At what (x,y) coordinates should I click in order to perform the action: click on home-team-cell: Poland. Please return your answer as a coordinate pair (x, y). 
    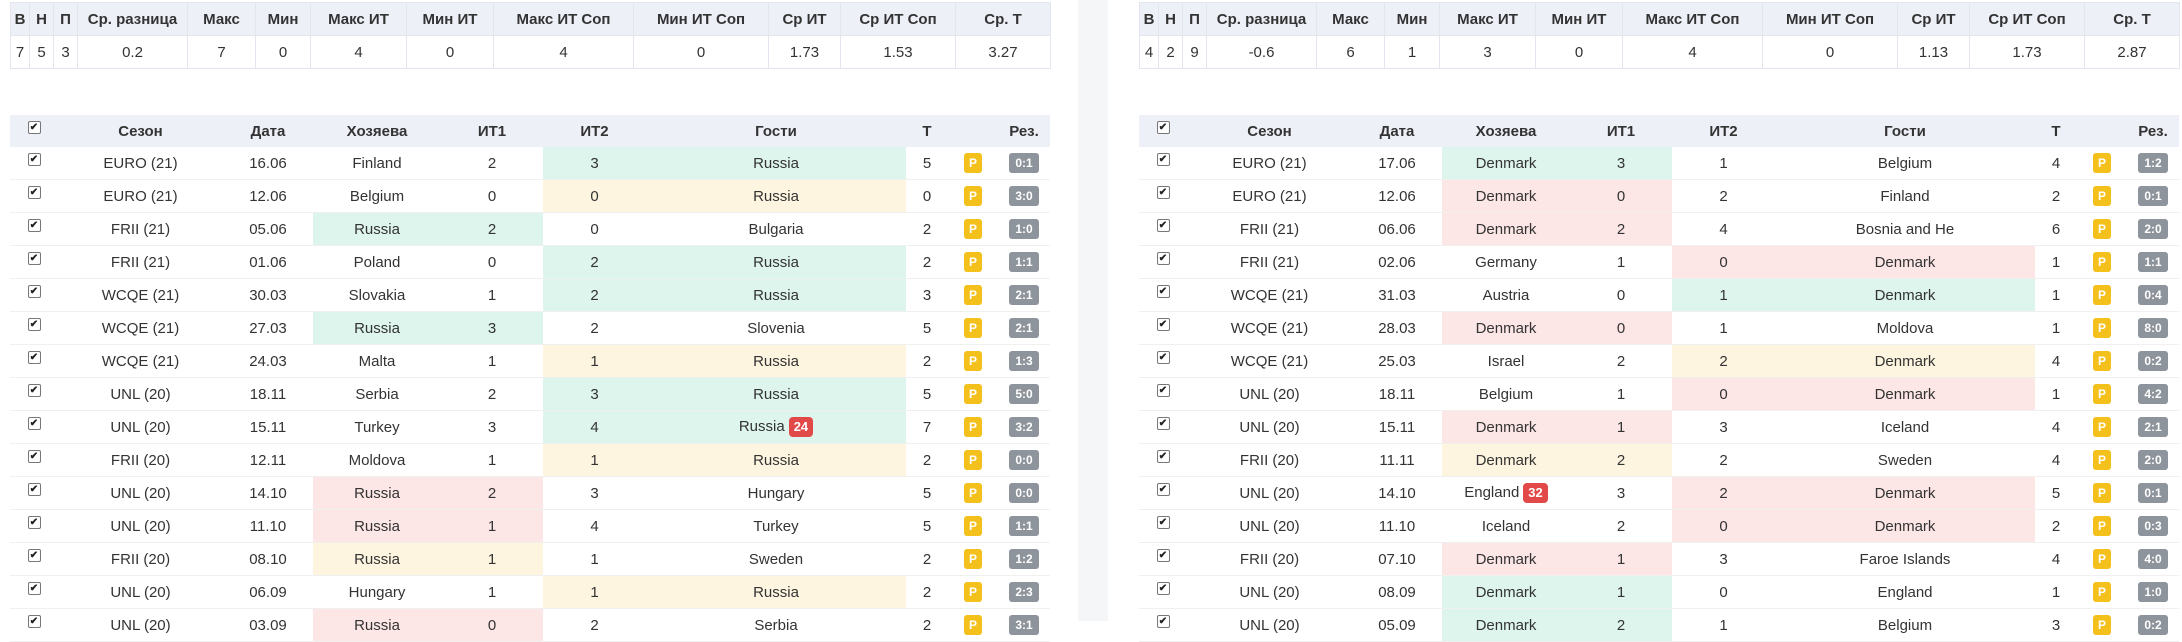
    Looking at the image, I should click on (377, 262).